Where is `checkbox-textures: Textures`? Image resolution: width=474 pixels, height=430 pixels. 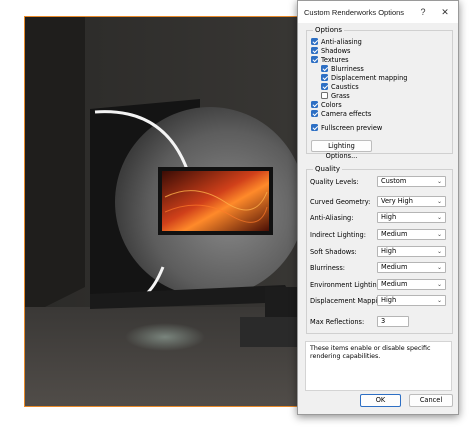 checkbox-textures: Textures is located at coordinates (330, 59).